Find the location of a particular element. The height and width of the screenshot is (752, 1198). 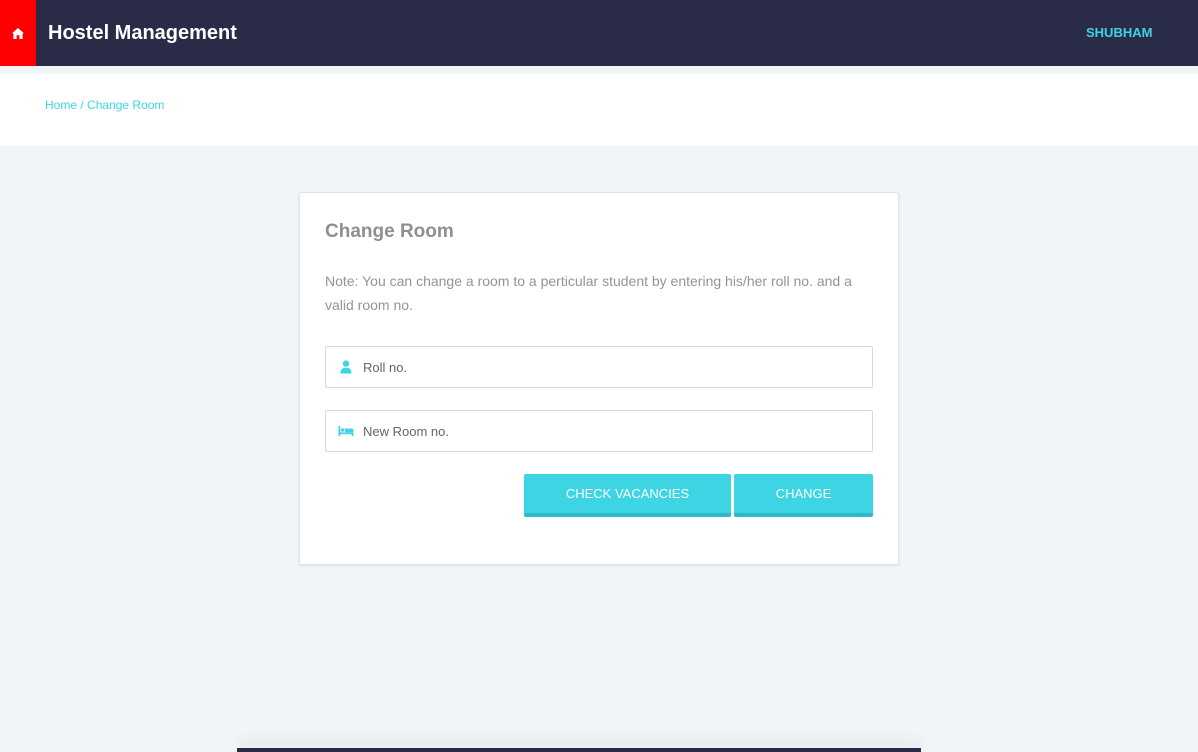

bed-icon is located at coordinates (346, 431).